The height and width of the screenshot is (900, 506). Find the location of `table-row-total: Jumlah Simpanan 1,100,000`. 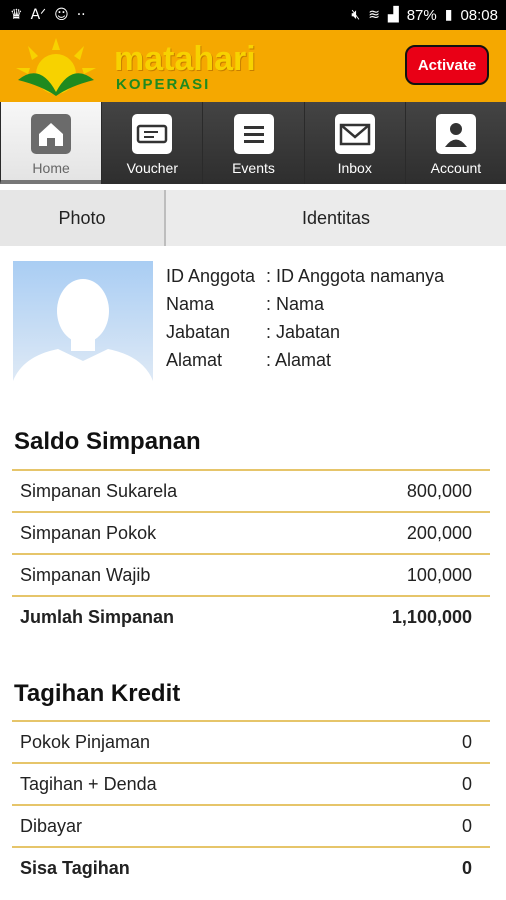

table-row-total: Jumlah Simpanan 1,100,000 is located at coordinates (251, 616).